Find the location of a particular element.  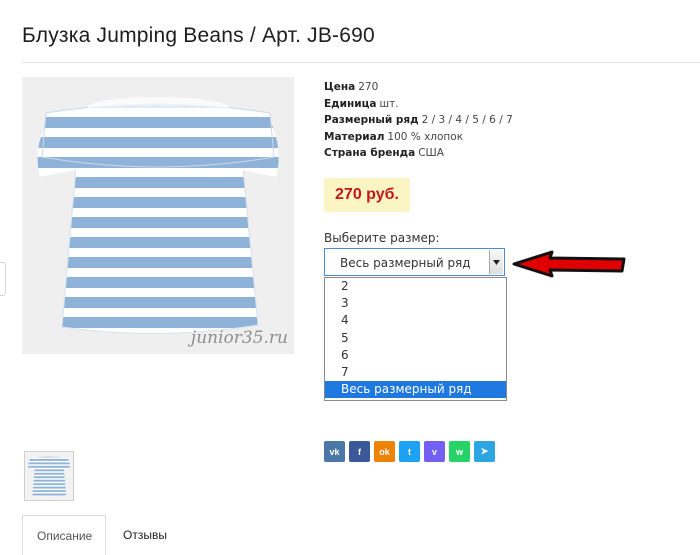

size-option-selected: Весь размерный ряд is located at coordinates (415, 390).